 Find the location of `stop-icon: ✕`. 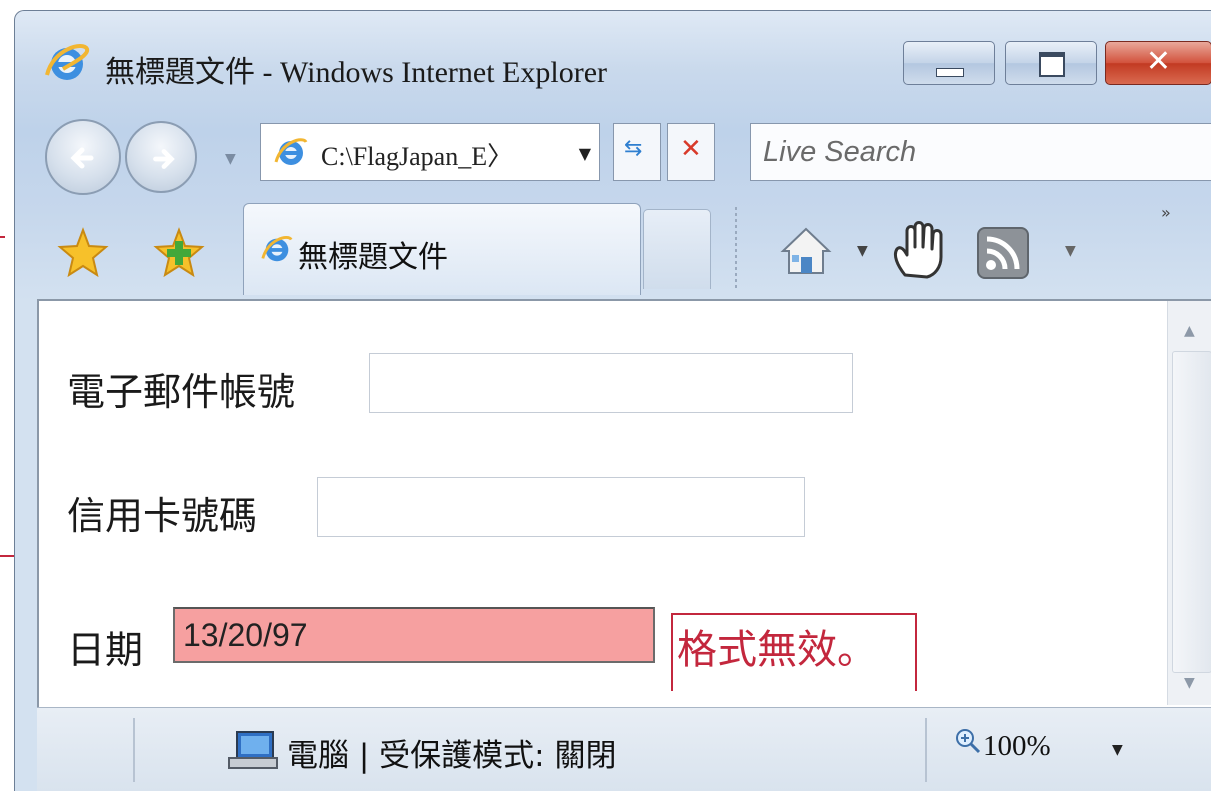

stop-icon: ✕ is located at coordinates (691, 149).